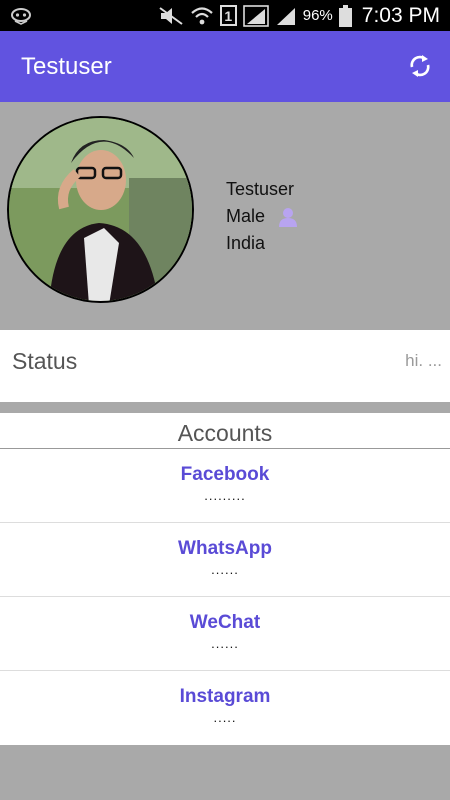  I want to click on sim-1-icon: 1, so click(228, 15).